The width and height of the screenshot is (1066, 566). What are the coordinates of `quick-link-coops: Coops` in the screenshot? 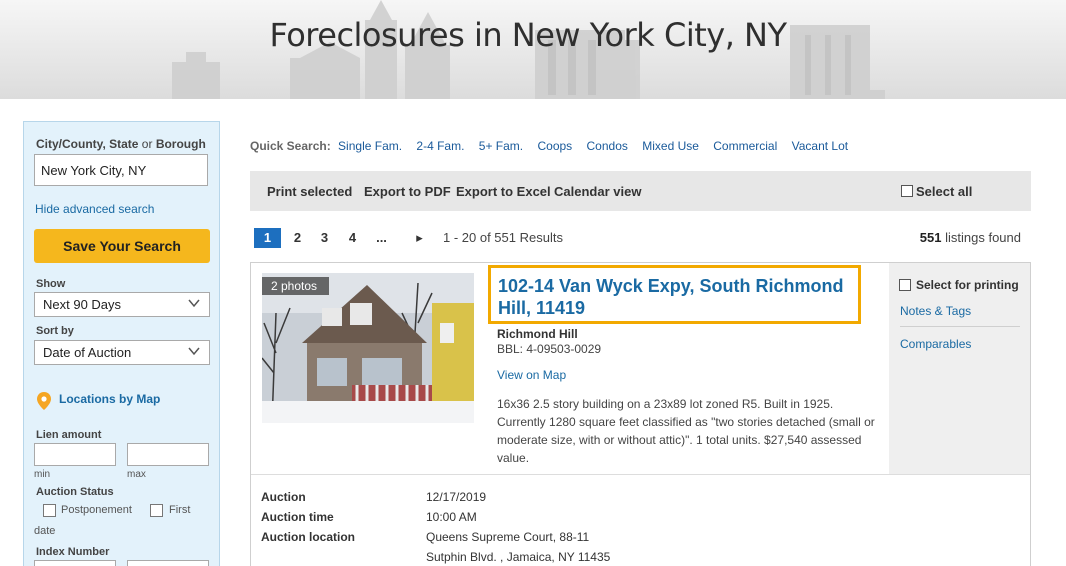 It's located at (554, 146).